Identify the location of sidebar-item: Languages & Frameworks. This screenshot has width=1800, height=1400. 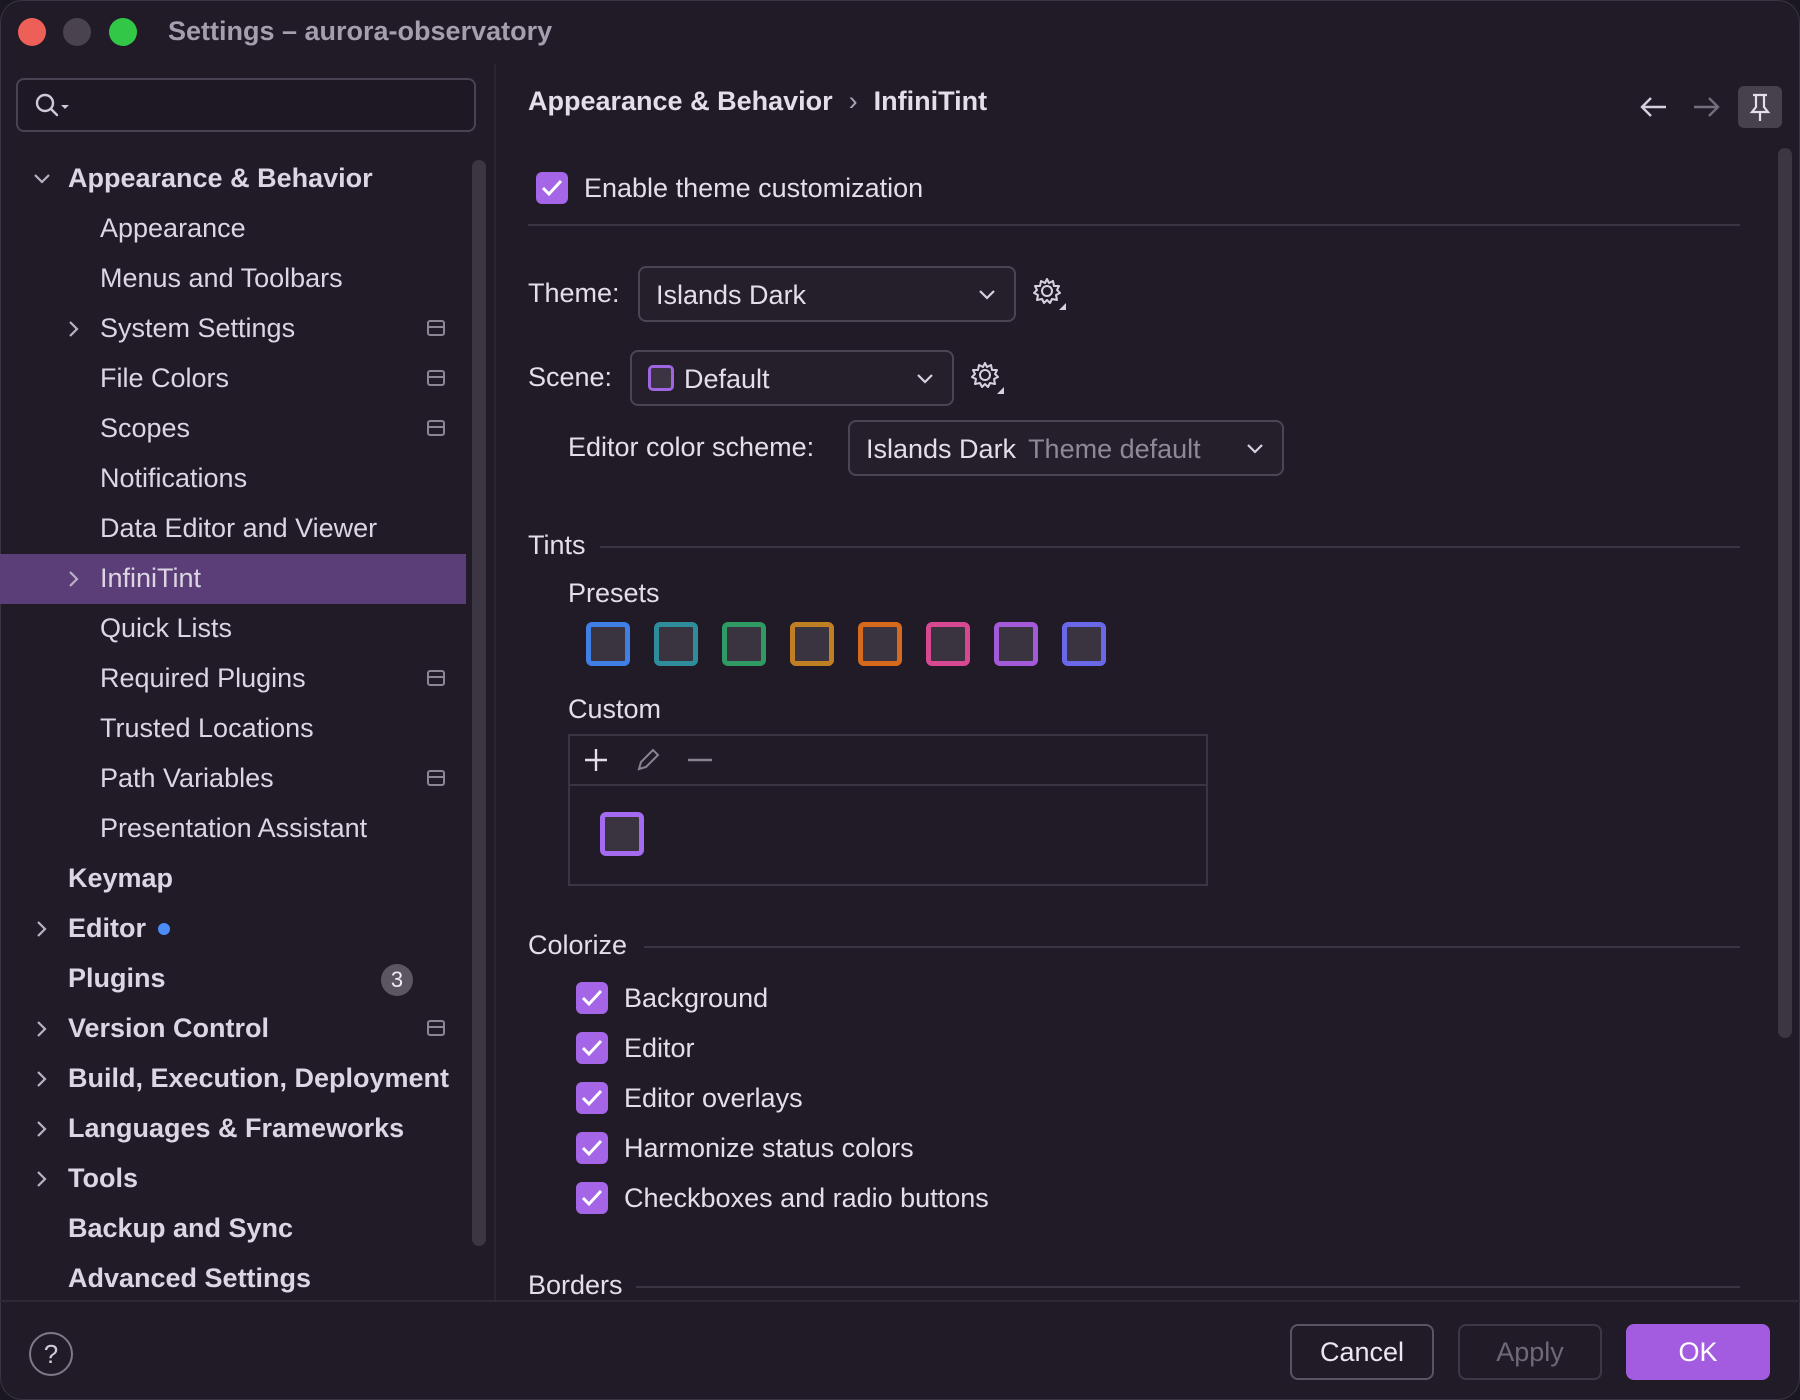
(233, 1129).